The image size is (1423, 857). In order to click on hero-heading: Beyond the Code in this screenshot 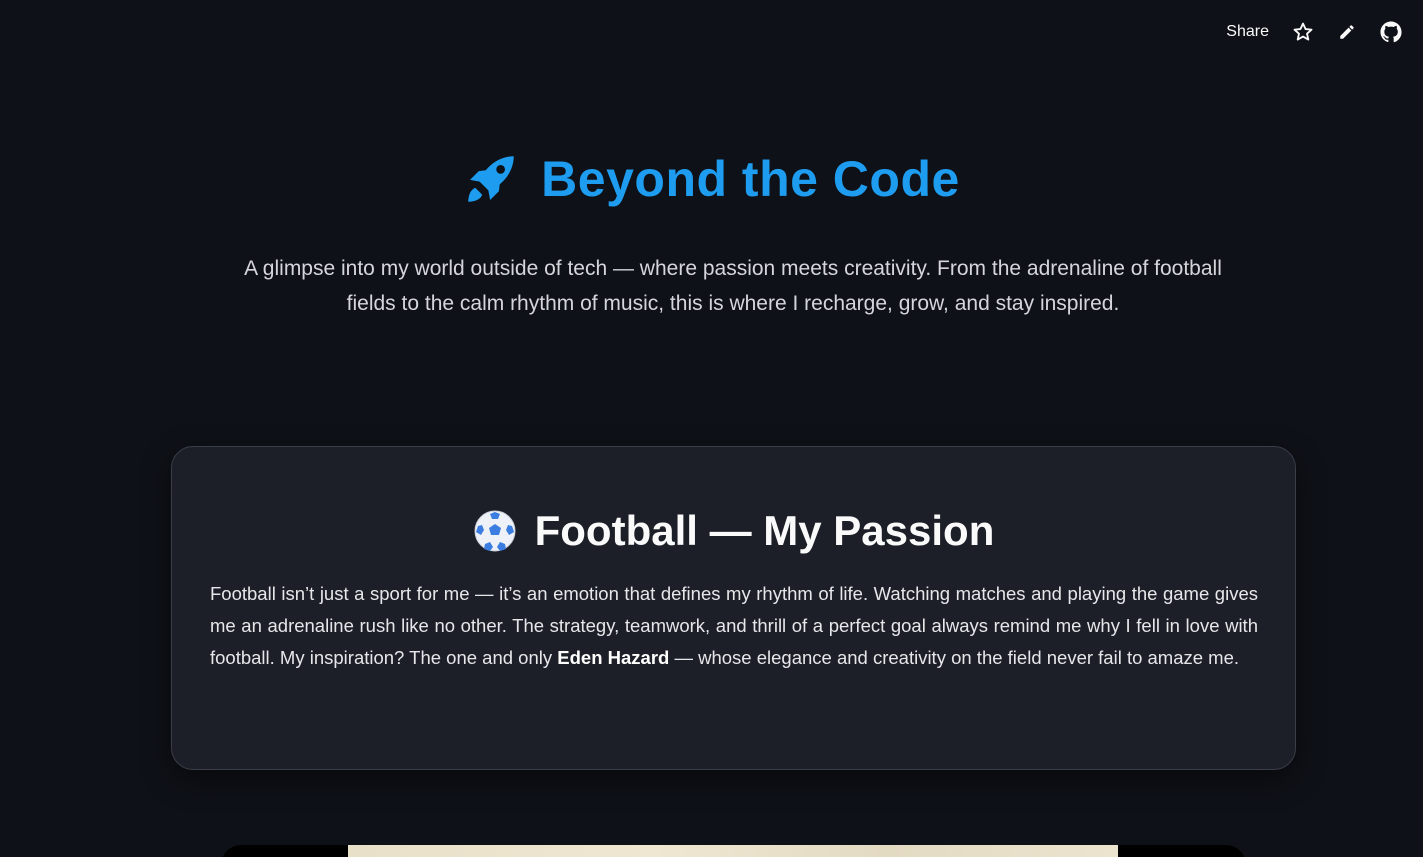, I will do `click(711, 179)`.